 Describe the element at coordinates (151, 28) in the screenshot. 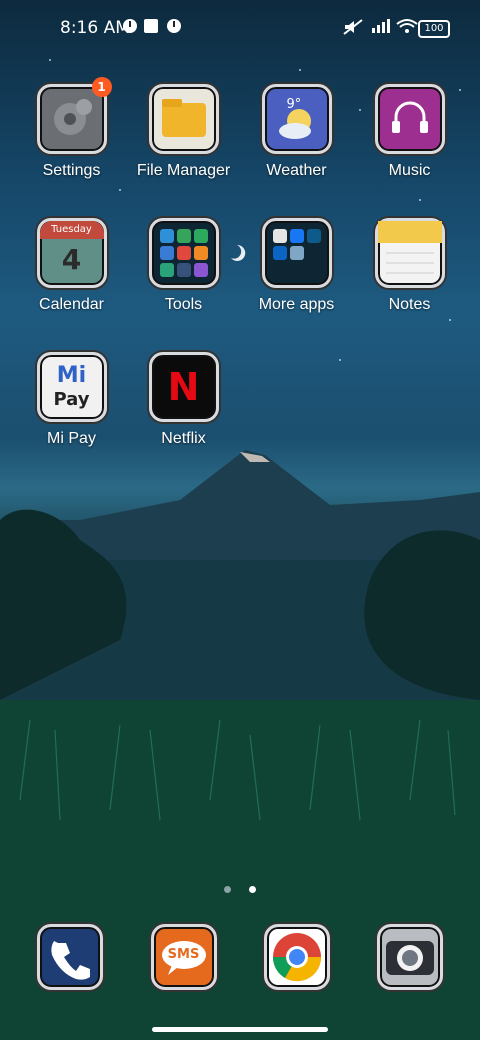

I see `notification-square-icon` at that location.